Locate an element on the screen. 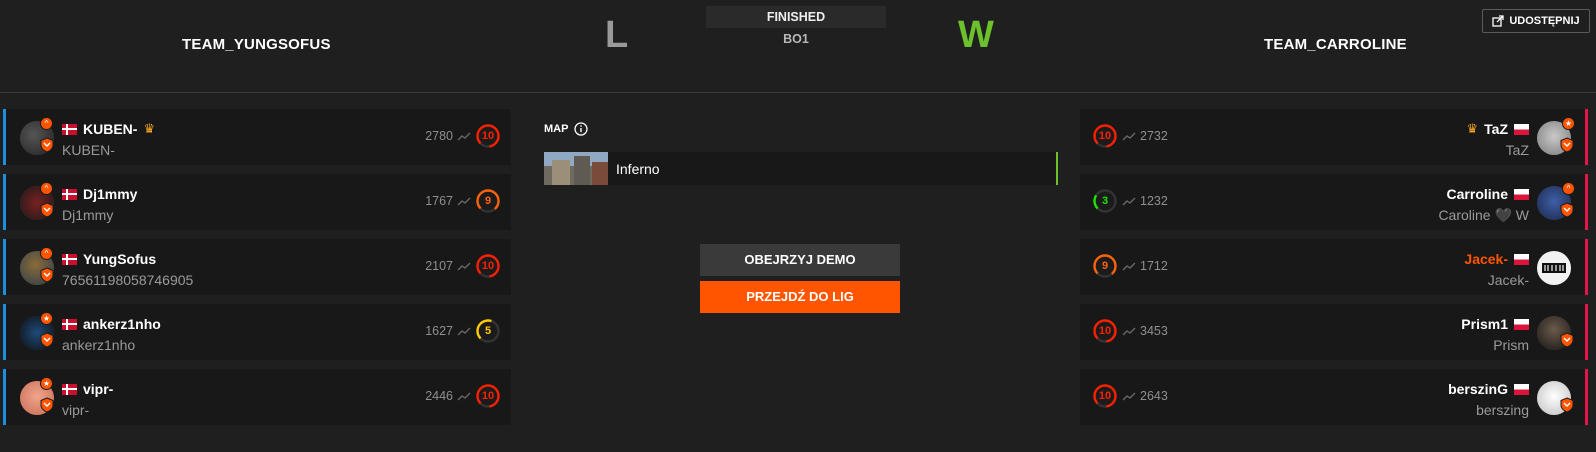 The image size is (1596, 452). skill-level-icon: 3 is located at coordinates (1105, 201).